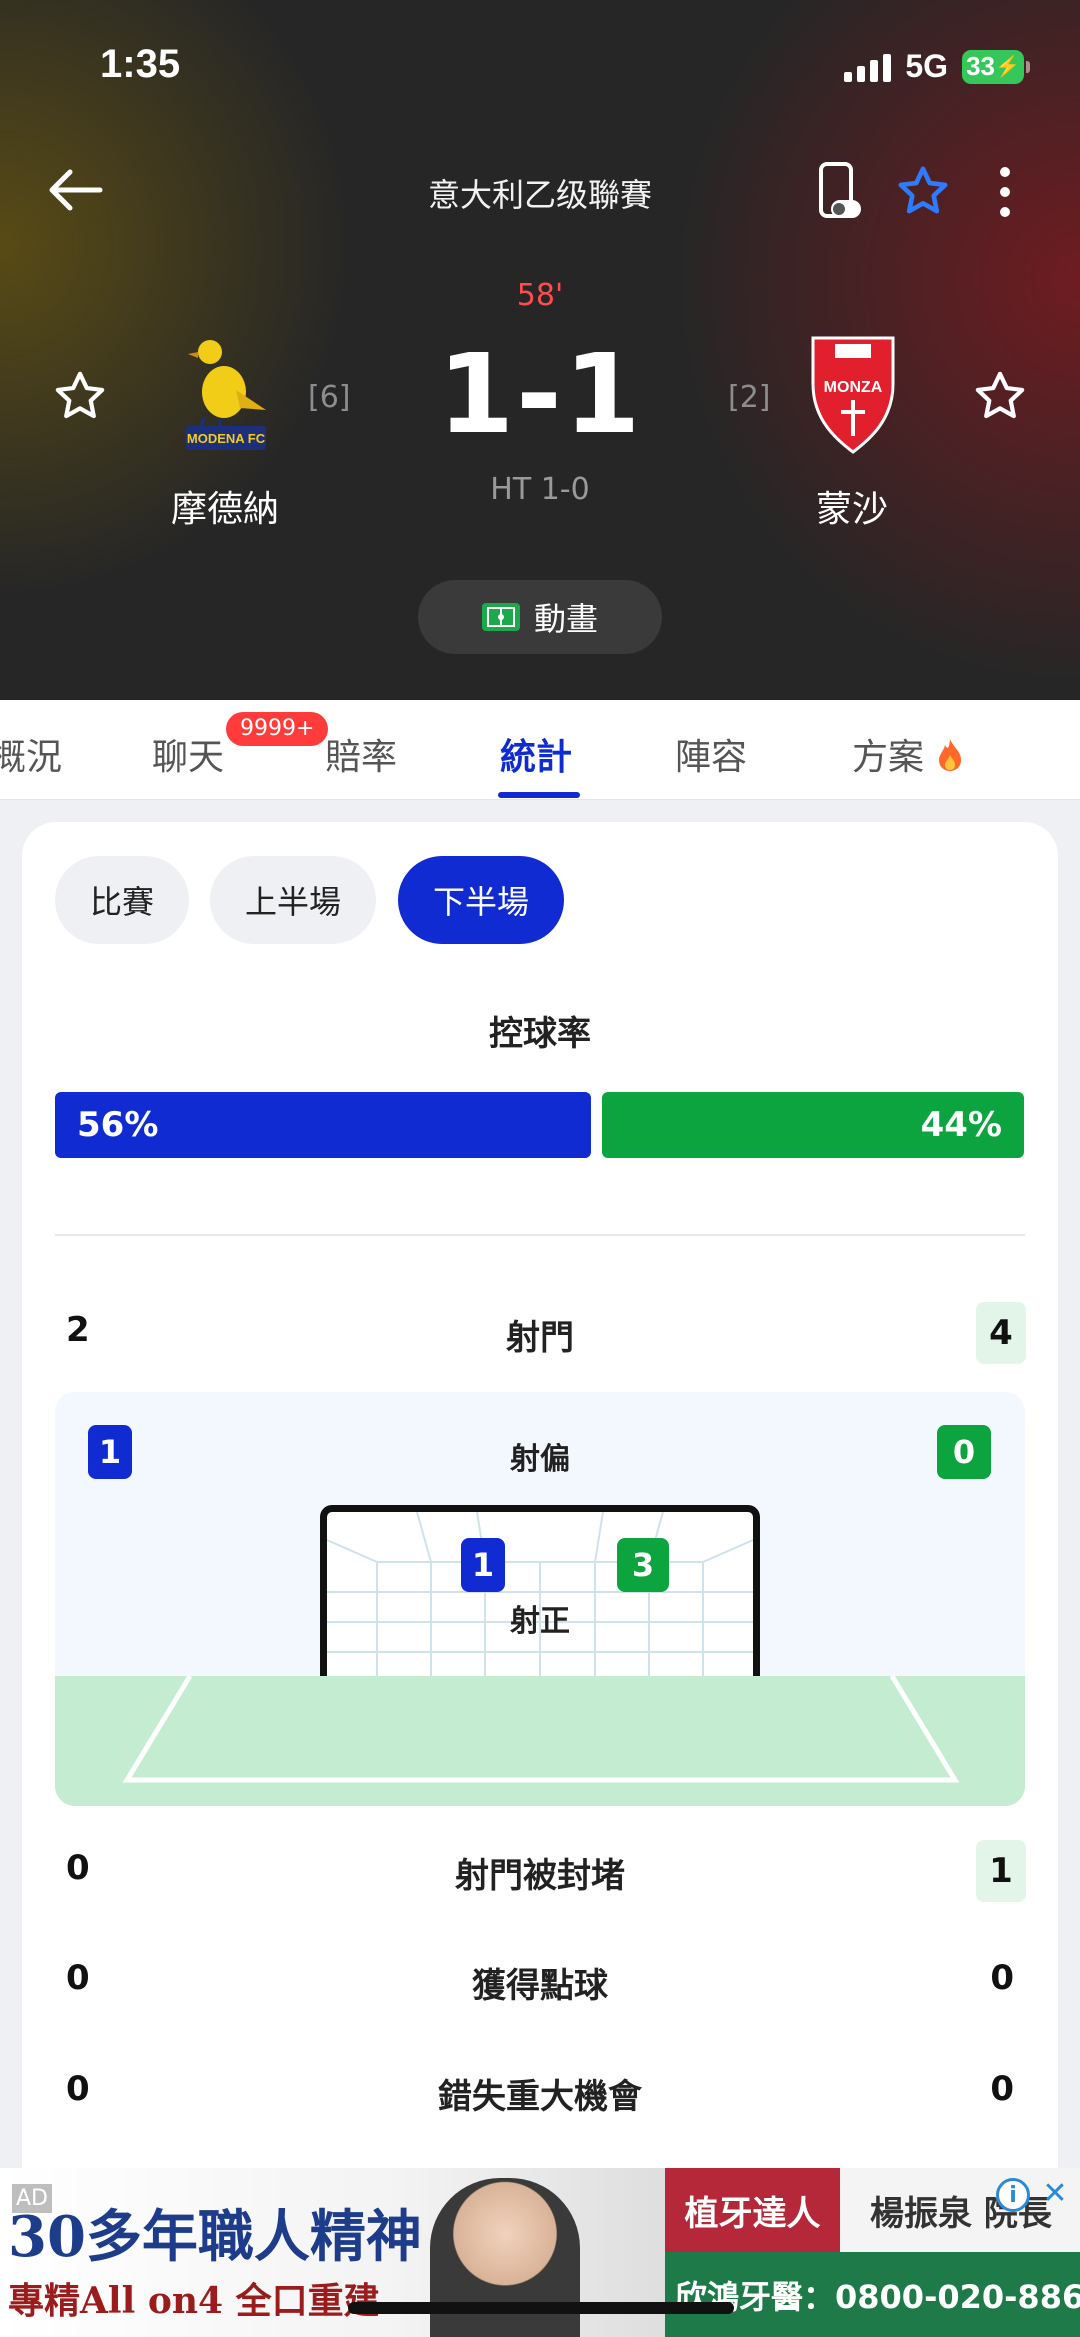  I want to click on ad-phone: 欣鴻牙醫：0800-020-886, so click(872, 2294).